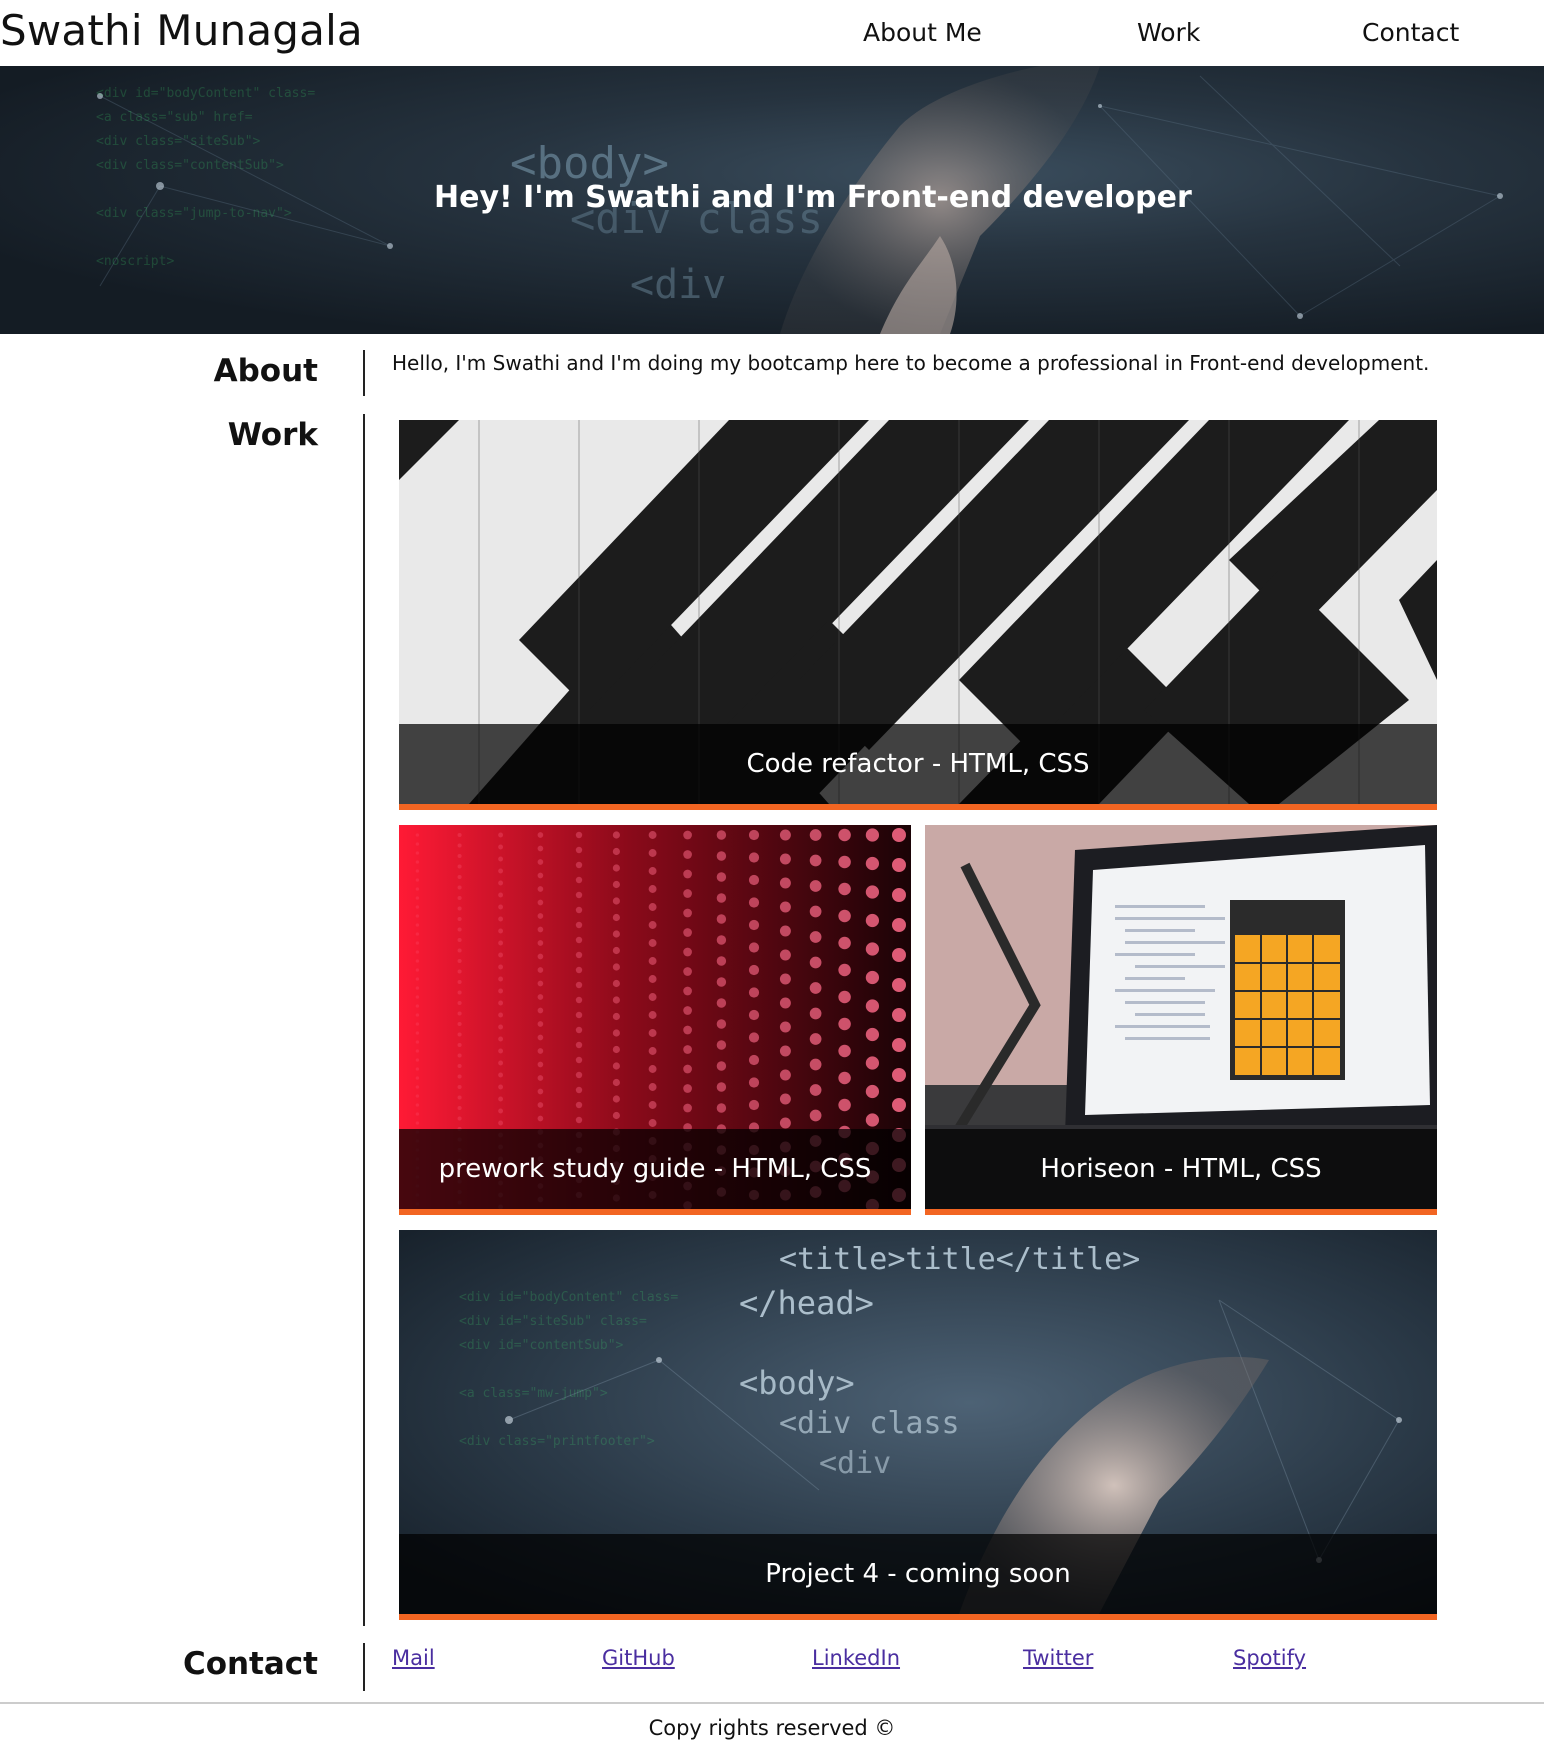  Describe the element at coordinates (922, 32) in the screenshot. I see `nav-about-me: About Me` at that location.